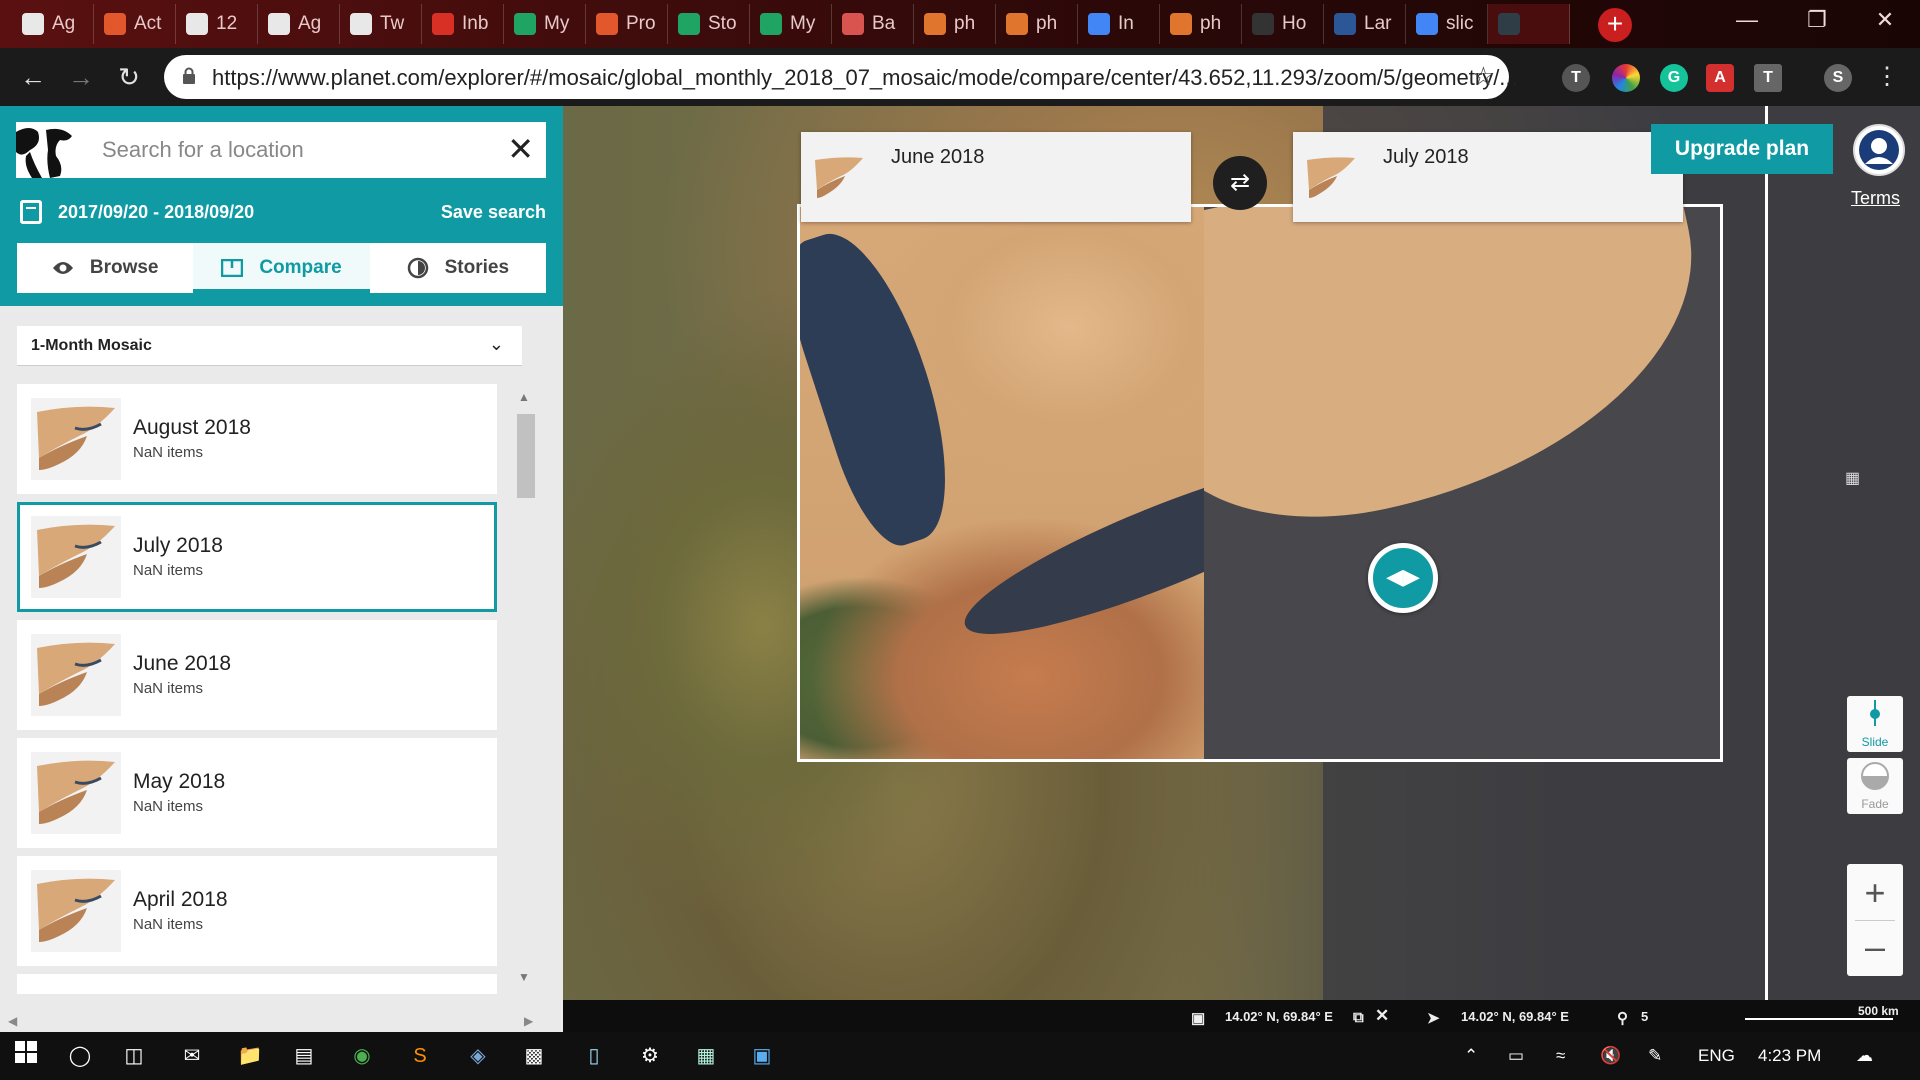  What do you see at coordinates (524, 397) in the screenshot?
I see `scroll-up-icon: ▲` at bounding box center [524, 397].